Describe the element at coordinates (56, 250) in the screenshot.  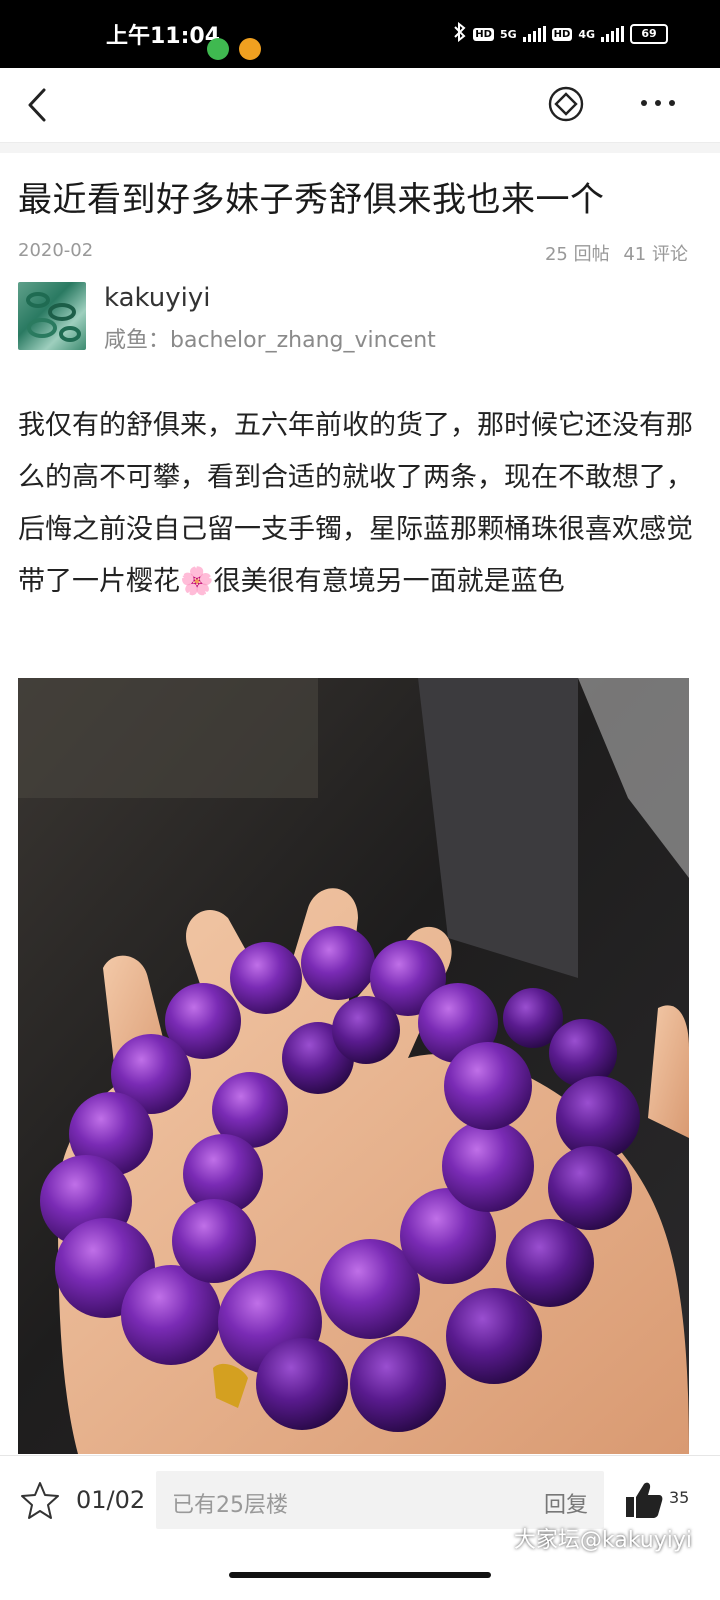
I see `post-date: 2020-02` at that location.